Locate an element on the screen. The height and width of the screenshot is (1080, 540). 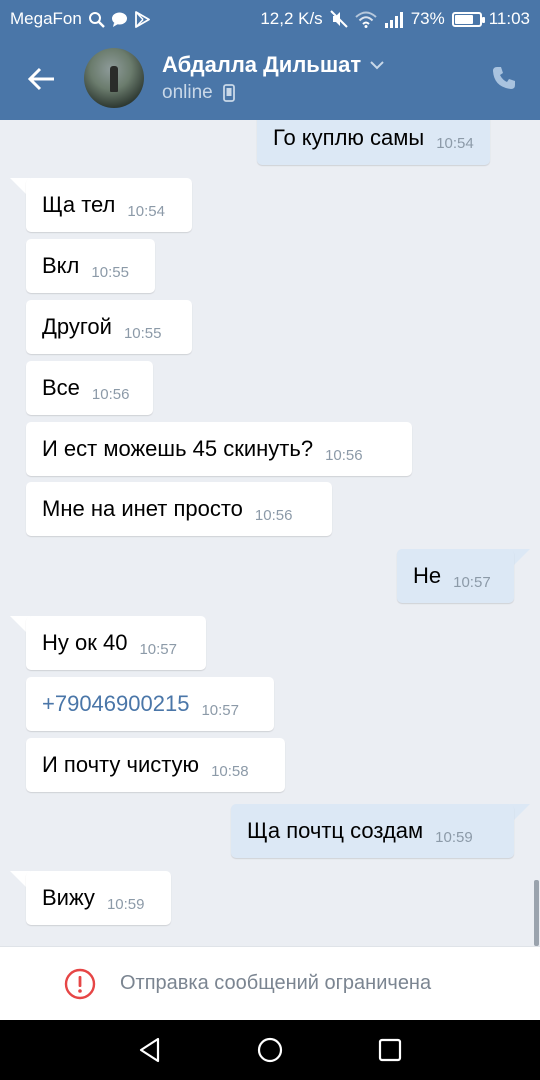
contact-name-row: Абдалла Дильшат is located at coordinates (273, 65).